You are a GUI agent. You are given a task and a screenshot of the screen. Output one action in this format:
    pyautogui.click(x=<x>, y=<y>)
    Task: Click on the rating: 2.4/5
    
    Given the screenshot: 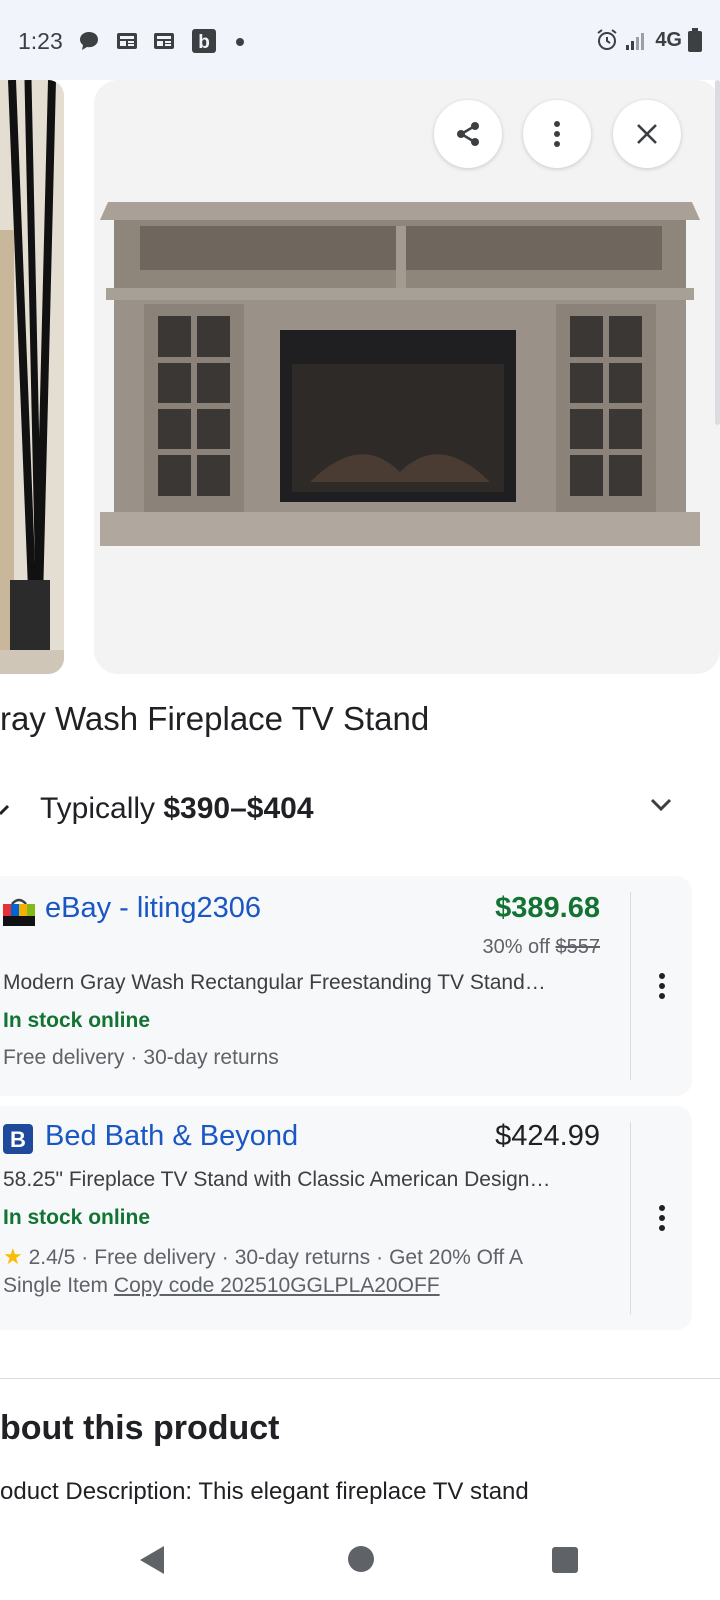 What is the action you would take?
    pyautogui.click(x=52, y=1257)
    